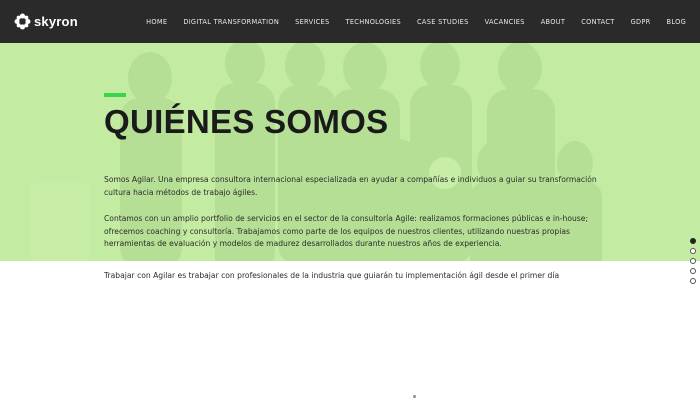  What do you see at coordinates (443, 22) in the screenshot?
I see `nav-case-studies: CASE STUDIES` at bounding box center [443, 22].